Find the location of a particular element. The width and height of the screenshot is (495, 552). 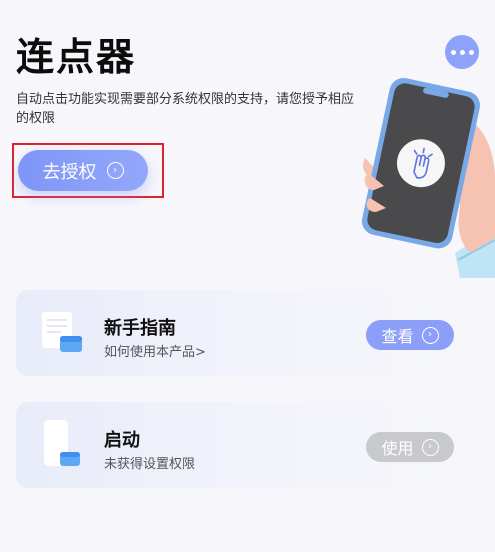

card-subtitle-link: 如何使用本产品> is located at coordinates (155, 350).